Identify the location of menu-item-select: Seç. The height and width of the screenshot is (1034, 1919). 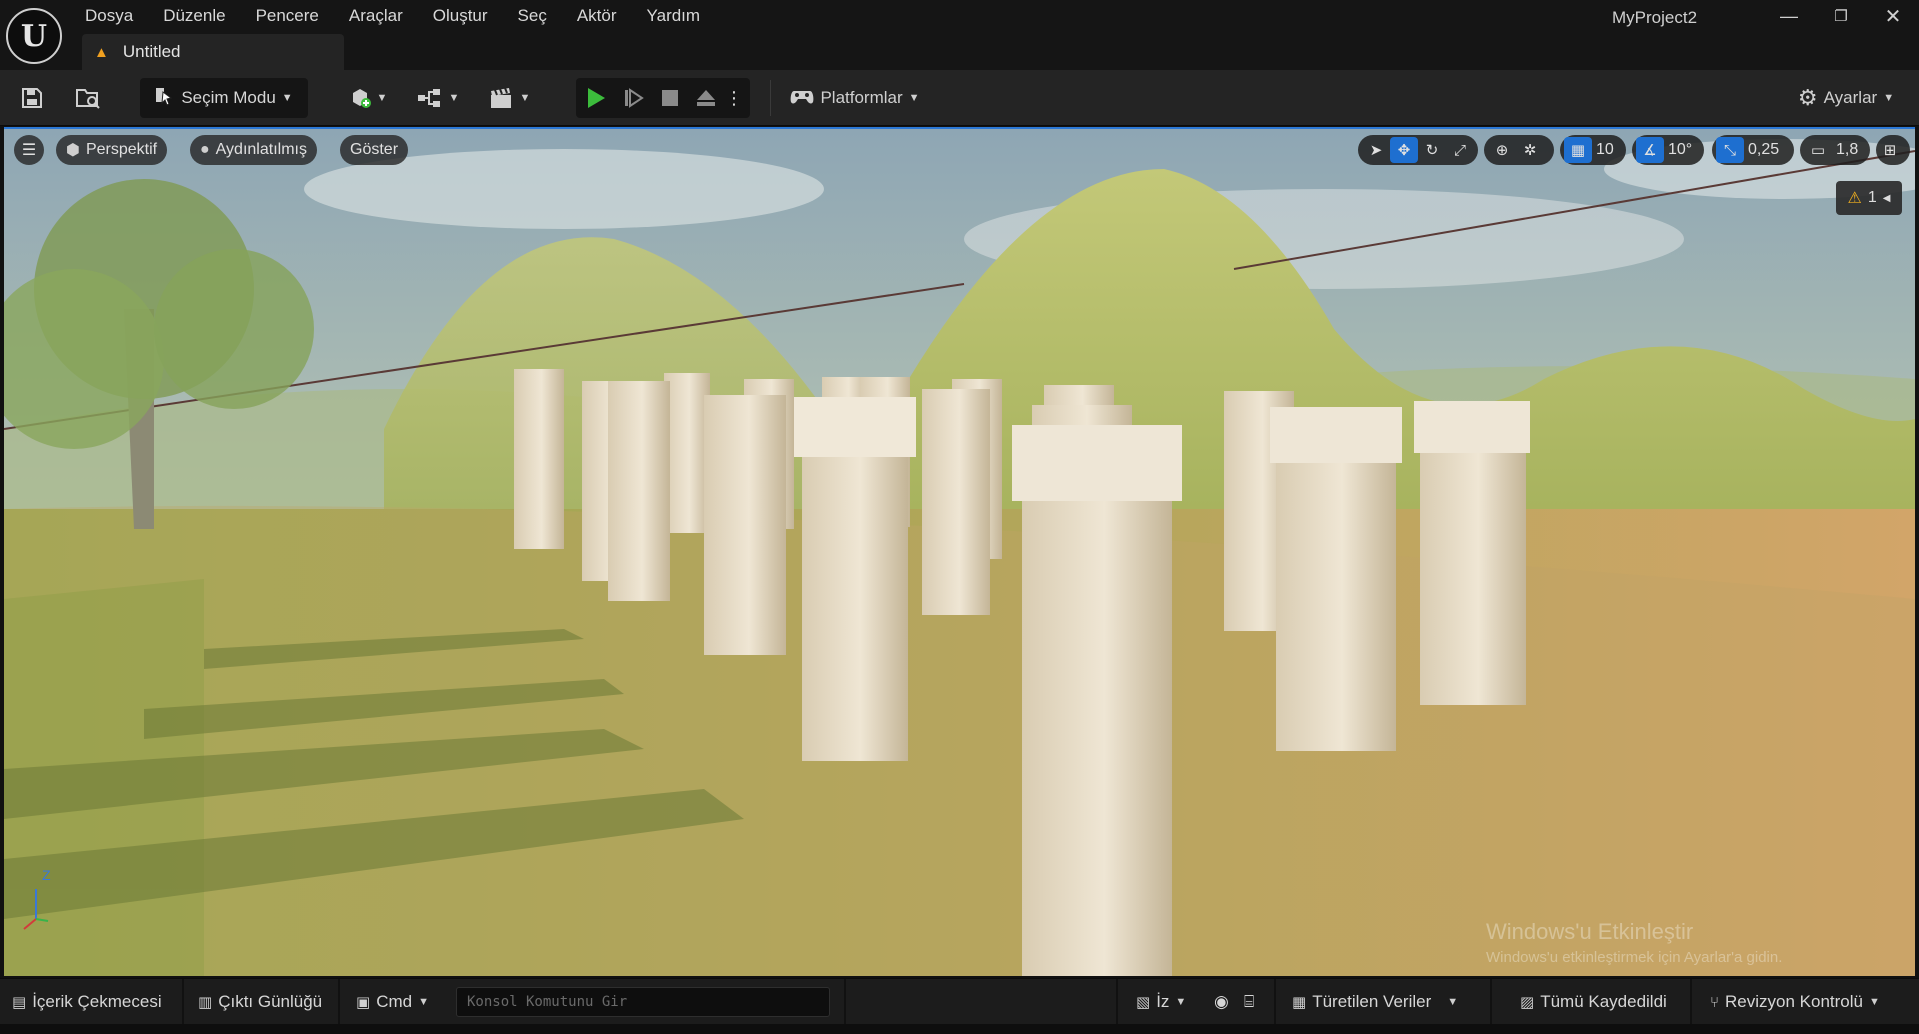
(532, 16).